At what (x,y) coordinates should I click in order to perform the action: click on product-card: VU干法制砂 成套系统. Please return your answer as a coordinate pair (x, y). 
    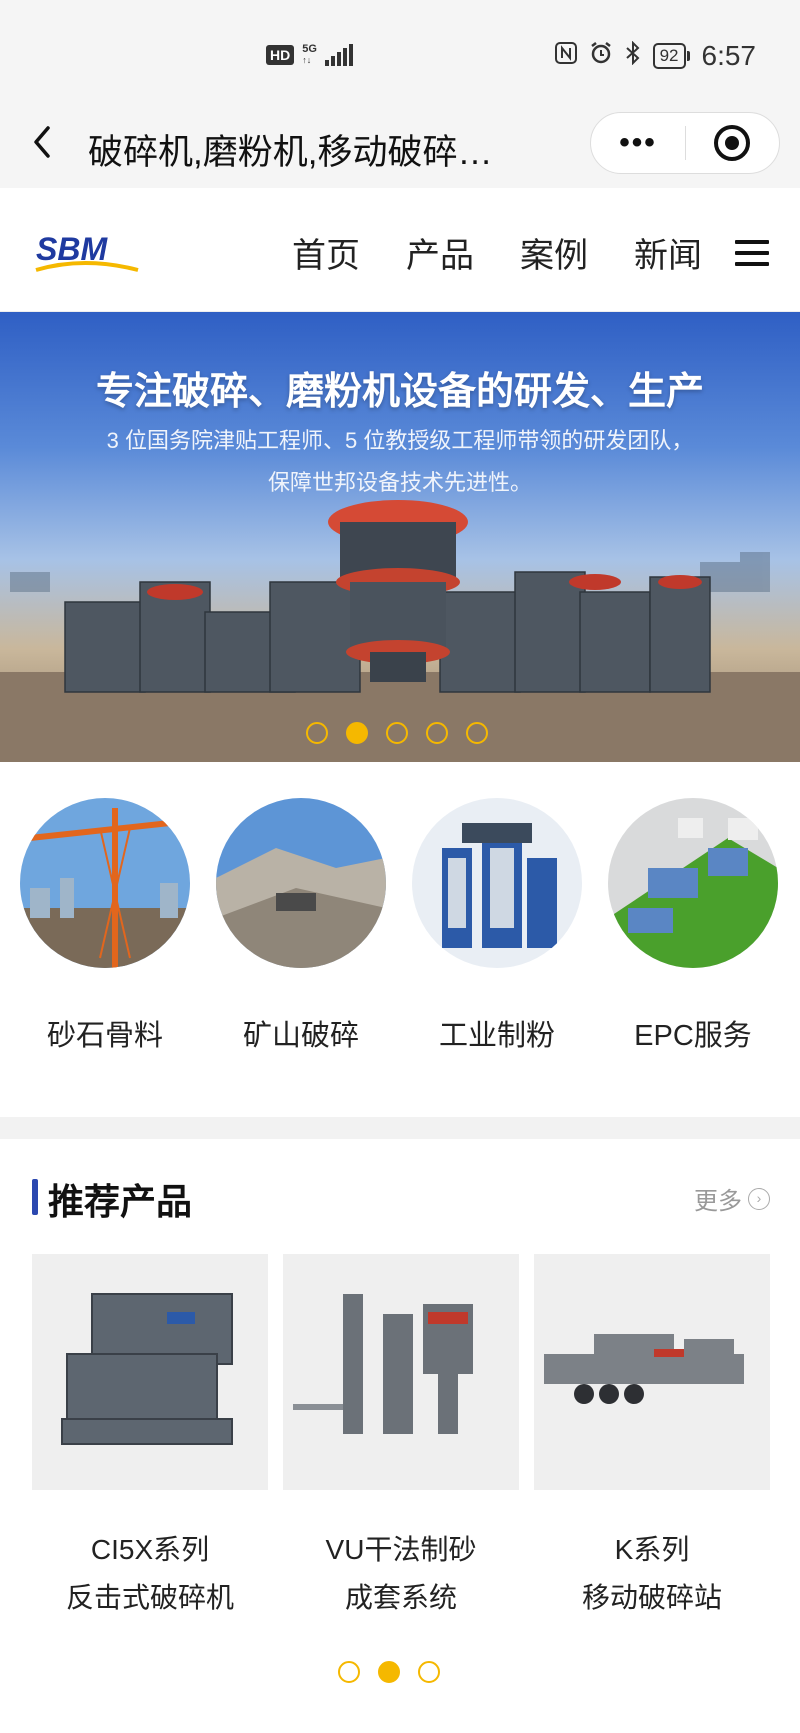
    Looking at the image, I should click on (401, 1438).